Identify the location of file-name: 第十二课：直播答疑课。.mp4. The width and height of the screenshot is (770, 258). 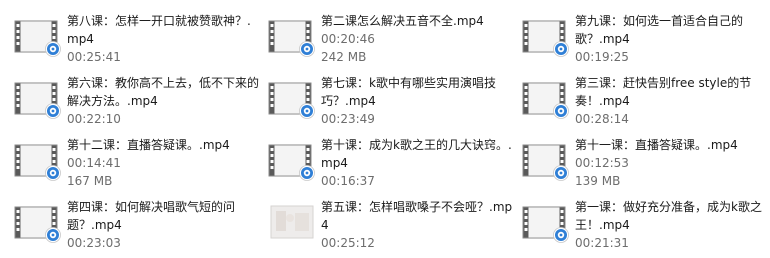
(148, 145).